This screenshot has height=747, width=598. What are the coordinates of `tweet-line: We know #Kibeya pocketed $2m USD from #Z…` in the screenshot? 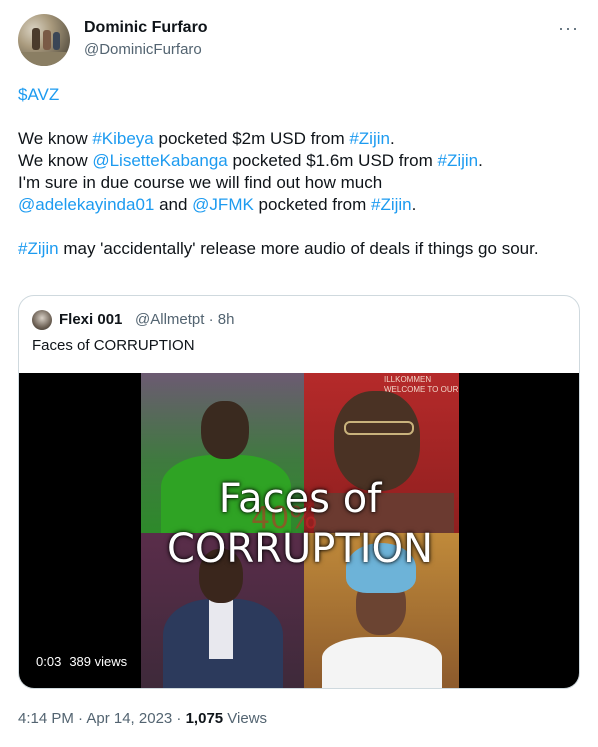 It's located at (299, 139).